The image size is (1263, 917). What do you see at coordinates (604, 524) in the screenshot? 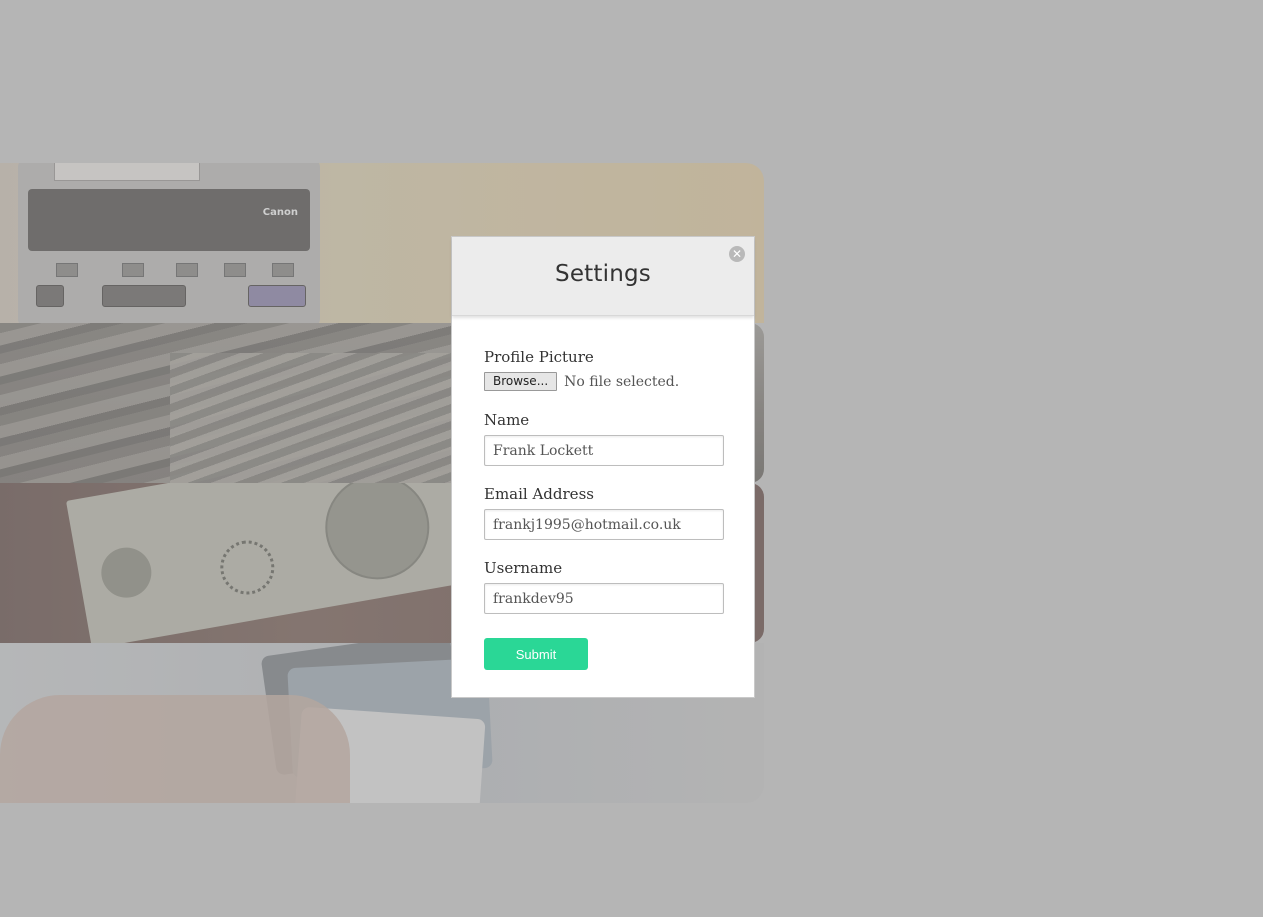
I see `email-field` at bounding box center [604, 524].